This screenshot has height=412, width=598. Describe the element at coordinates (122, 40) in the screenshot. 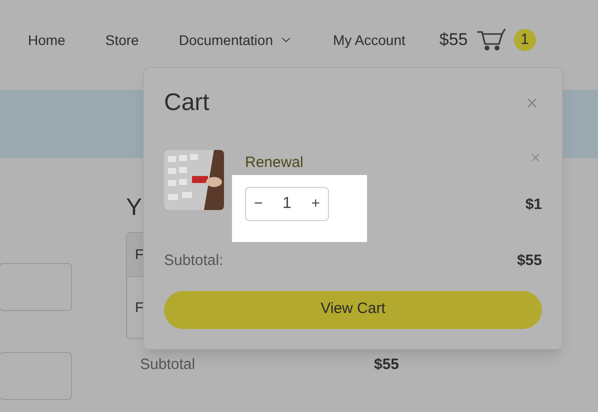

I see `nav-link: Store` at that location.